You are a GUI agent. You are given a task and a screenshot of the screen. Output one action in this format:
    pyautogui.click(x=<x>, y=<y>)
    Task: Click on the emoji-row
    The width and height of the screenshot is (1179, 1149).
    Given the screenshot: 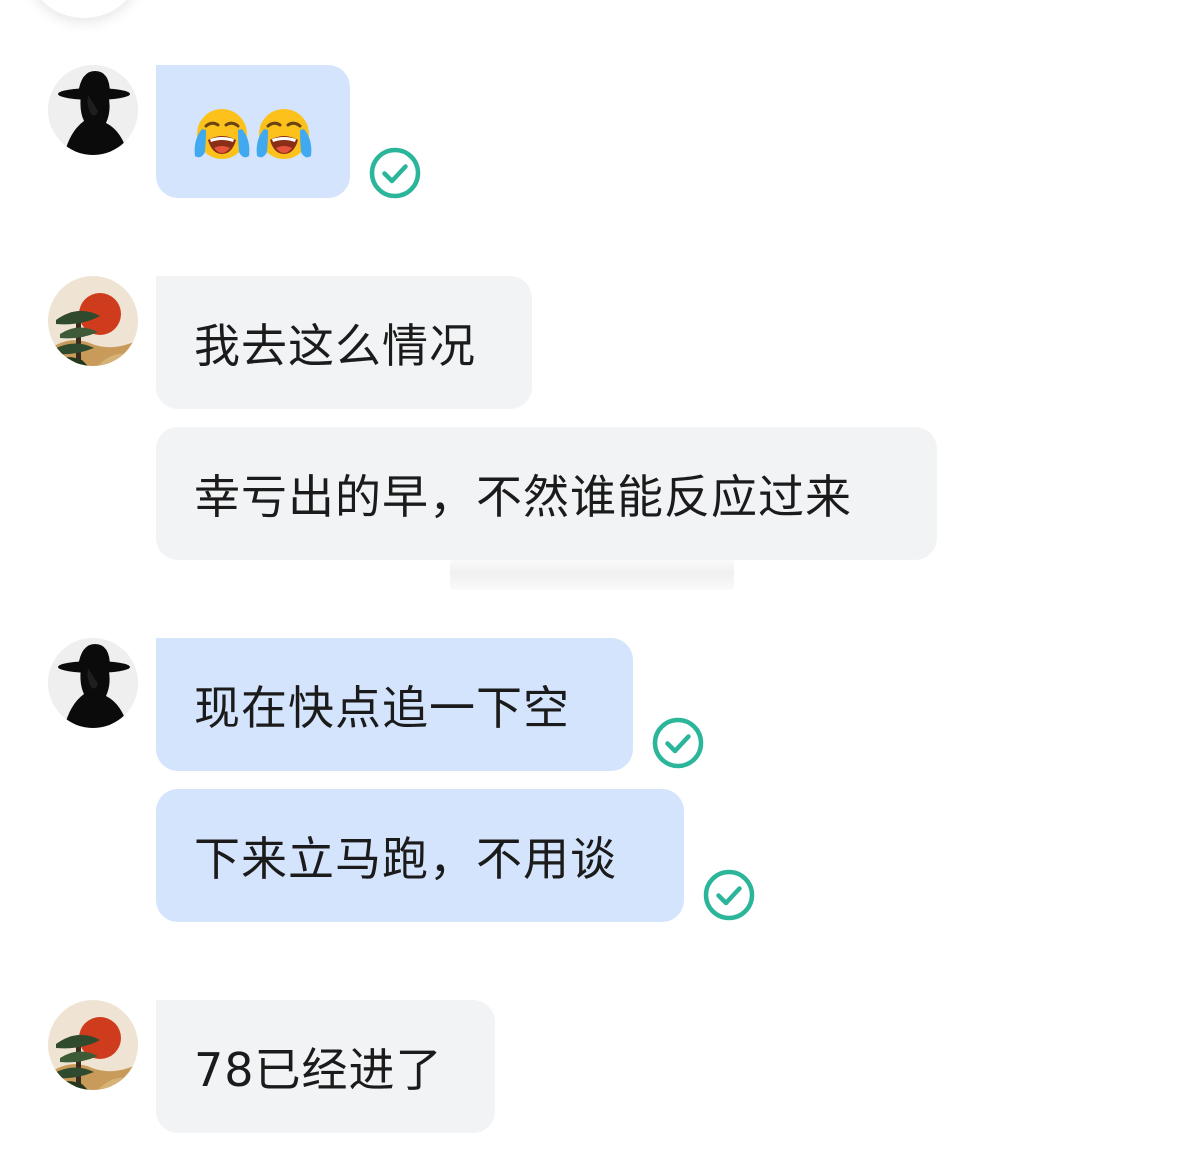 What is the action you would take?
    pyautogui.click(x=253, y=132)
    